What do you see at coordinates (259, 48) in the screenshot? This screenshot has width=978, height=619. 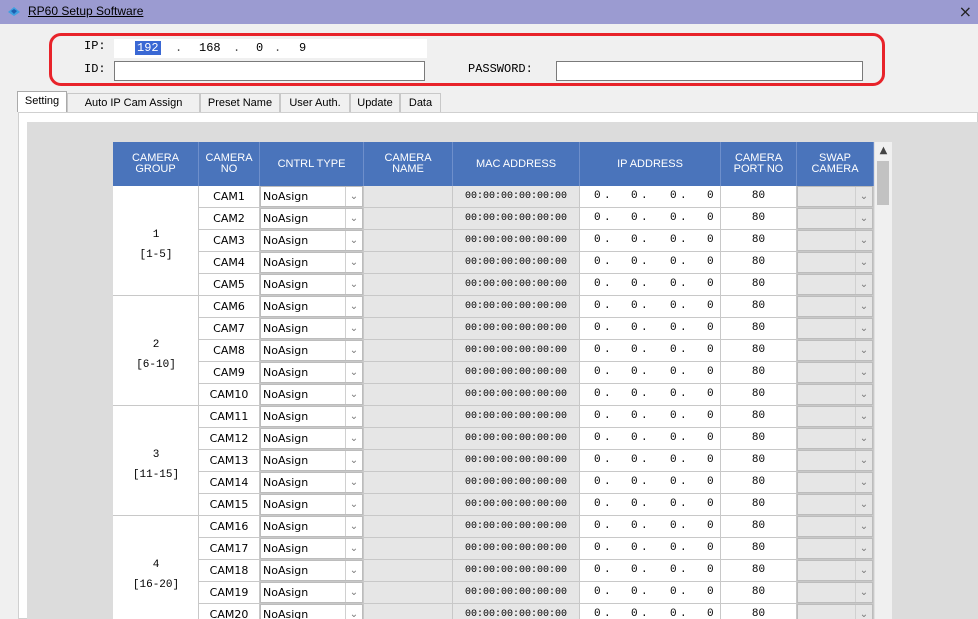 I see `ip-octet-3: 0` at bounding box center [259, 48].